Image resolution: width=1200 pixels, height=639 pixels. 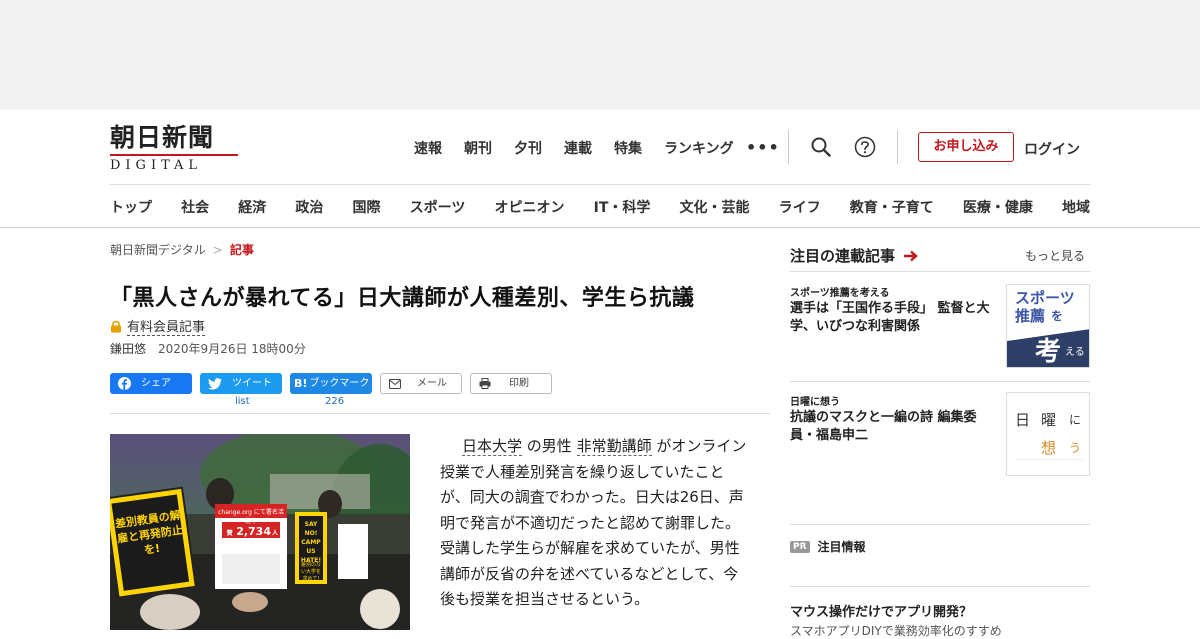 What do you see at coordinates (1052, 149) in the screenshot?
I see `login-link: ログイン` at bounding box center [1052, 149].